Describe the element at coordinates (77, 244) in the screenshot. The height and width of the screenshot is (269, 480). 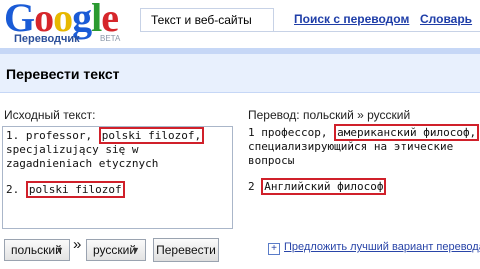
I see `direction-arrow: »` at that location.